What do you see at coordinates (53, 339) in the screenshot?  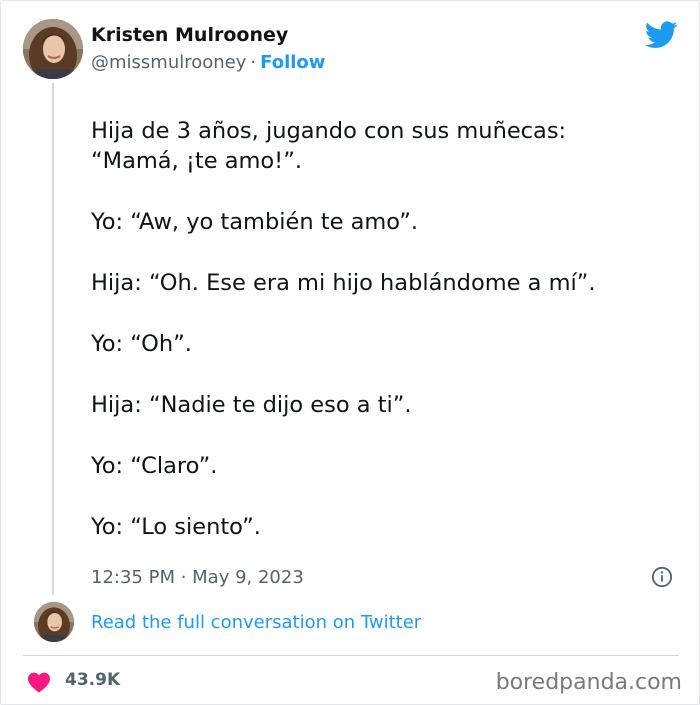 I see `thread-line` at bounding box center [53, 339].